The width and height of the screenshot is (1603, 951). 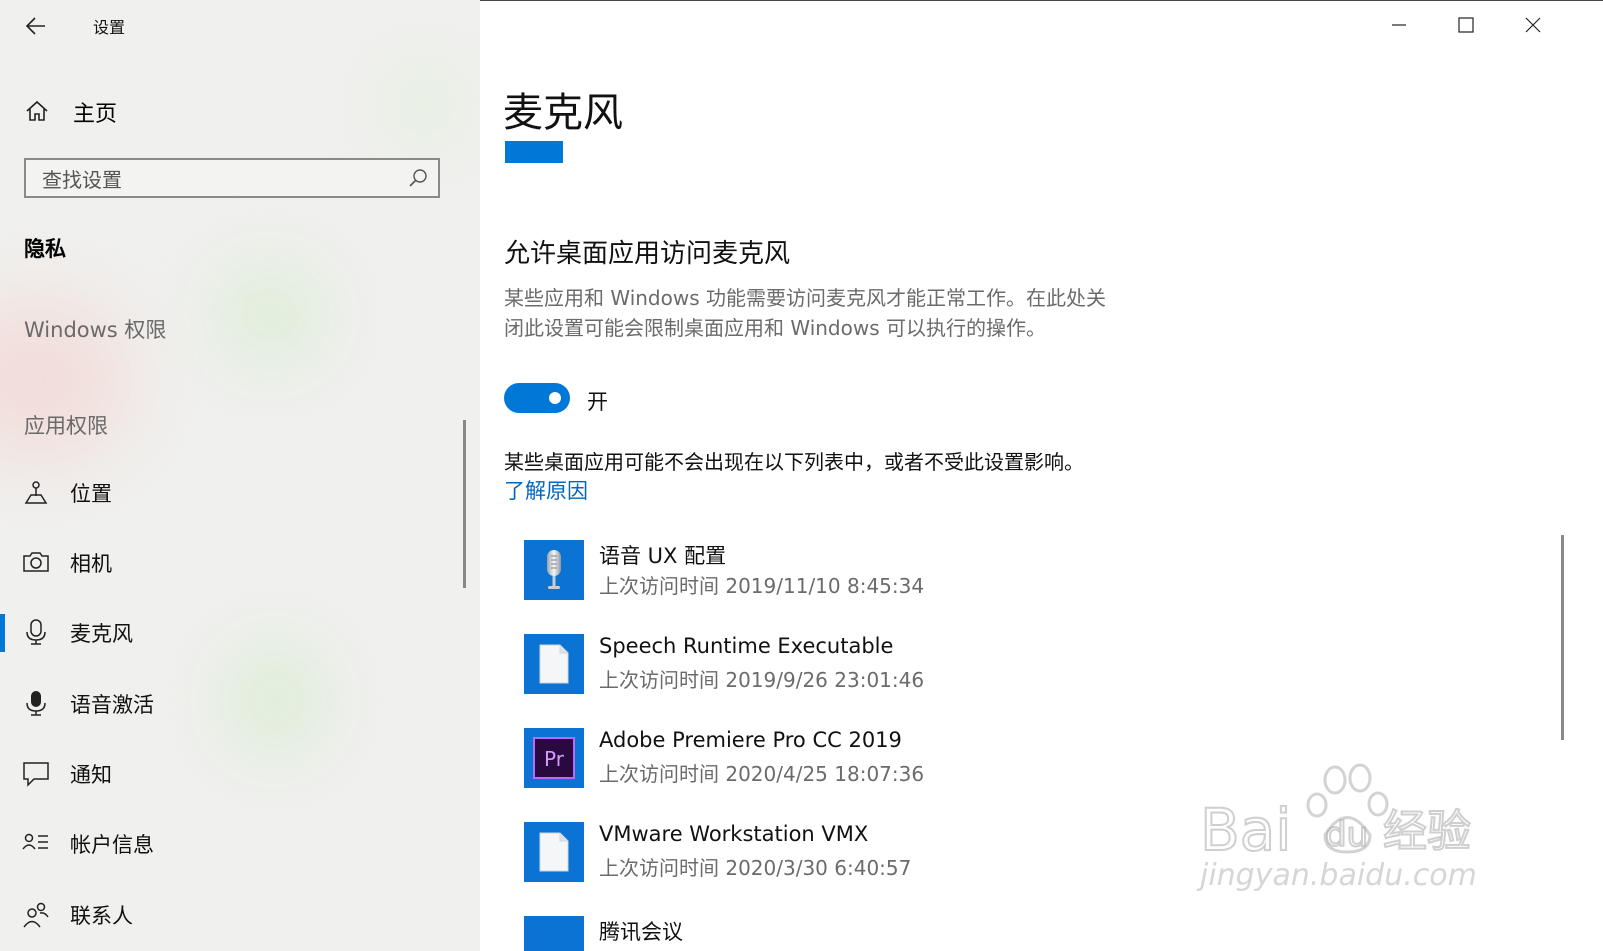 I want to click on sidebar-item-label: 通知, so click(x=91, y=775).